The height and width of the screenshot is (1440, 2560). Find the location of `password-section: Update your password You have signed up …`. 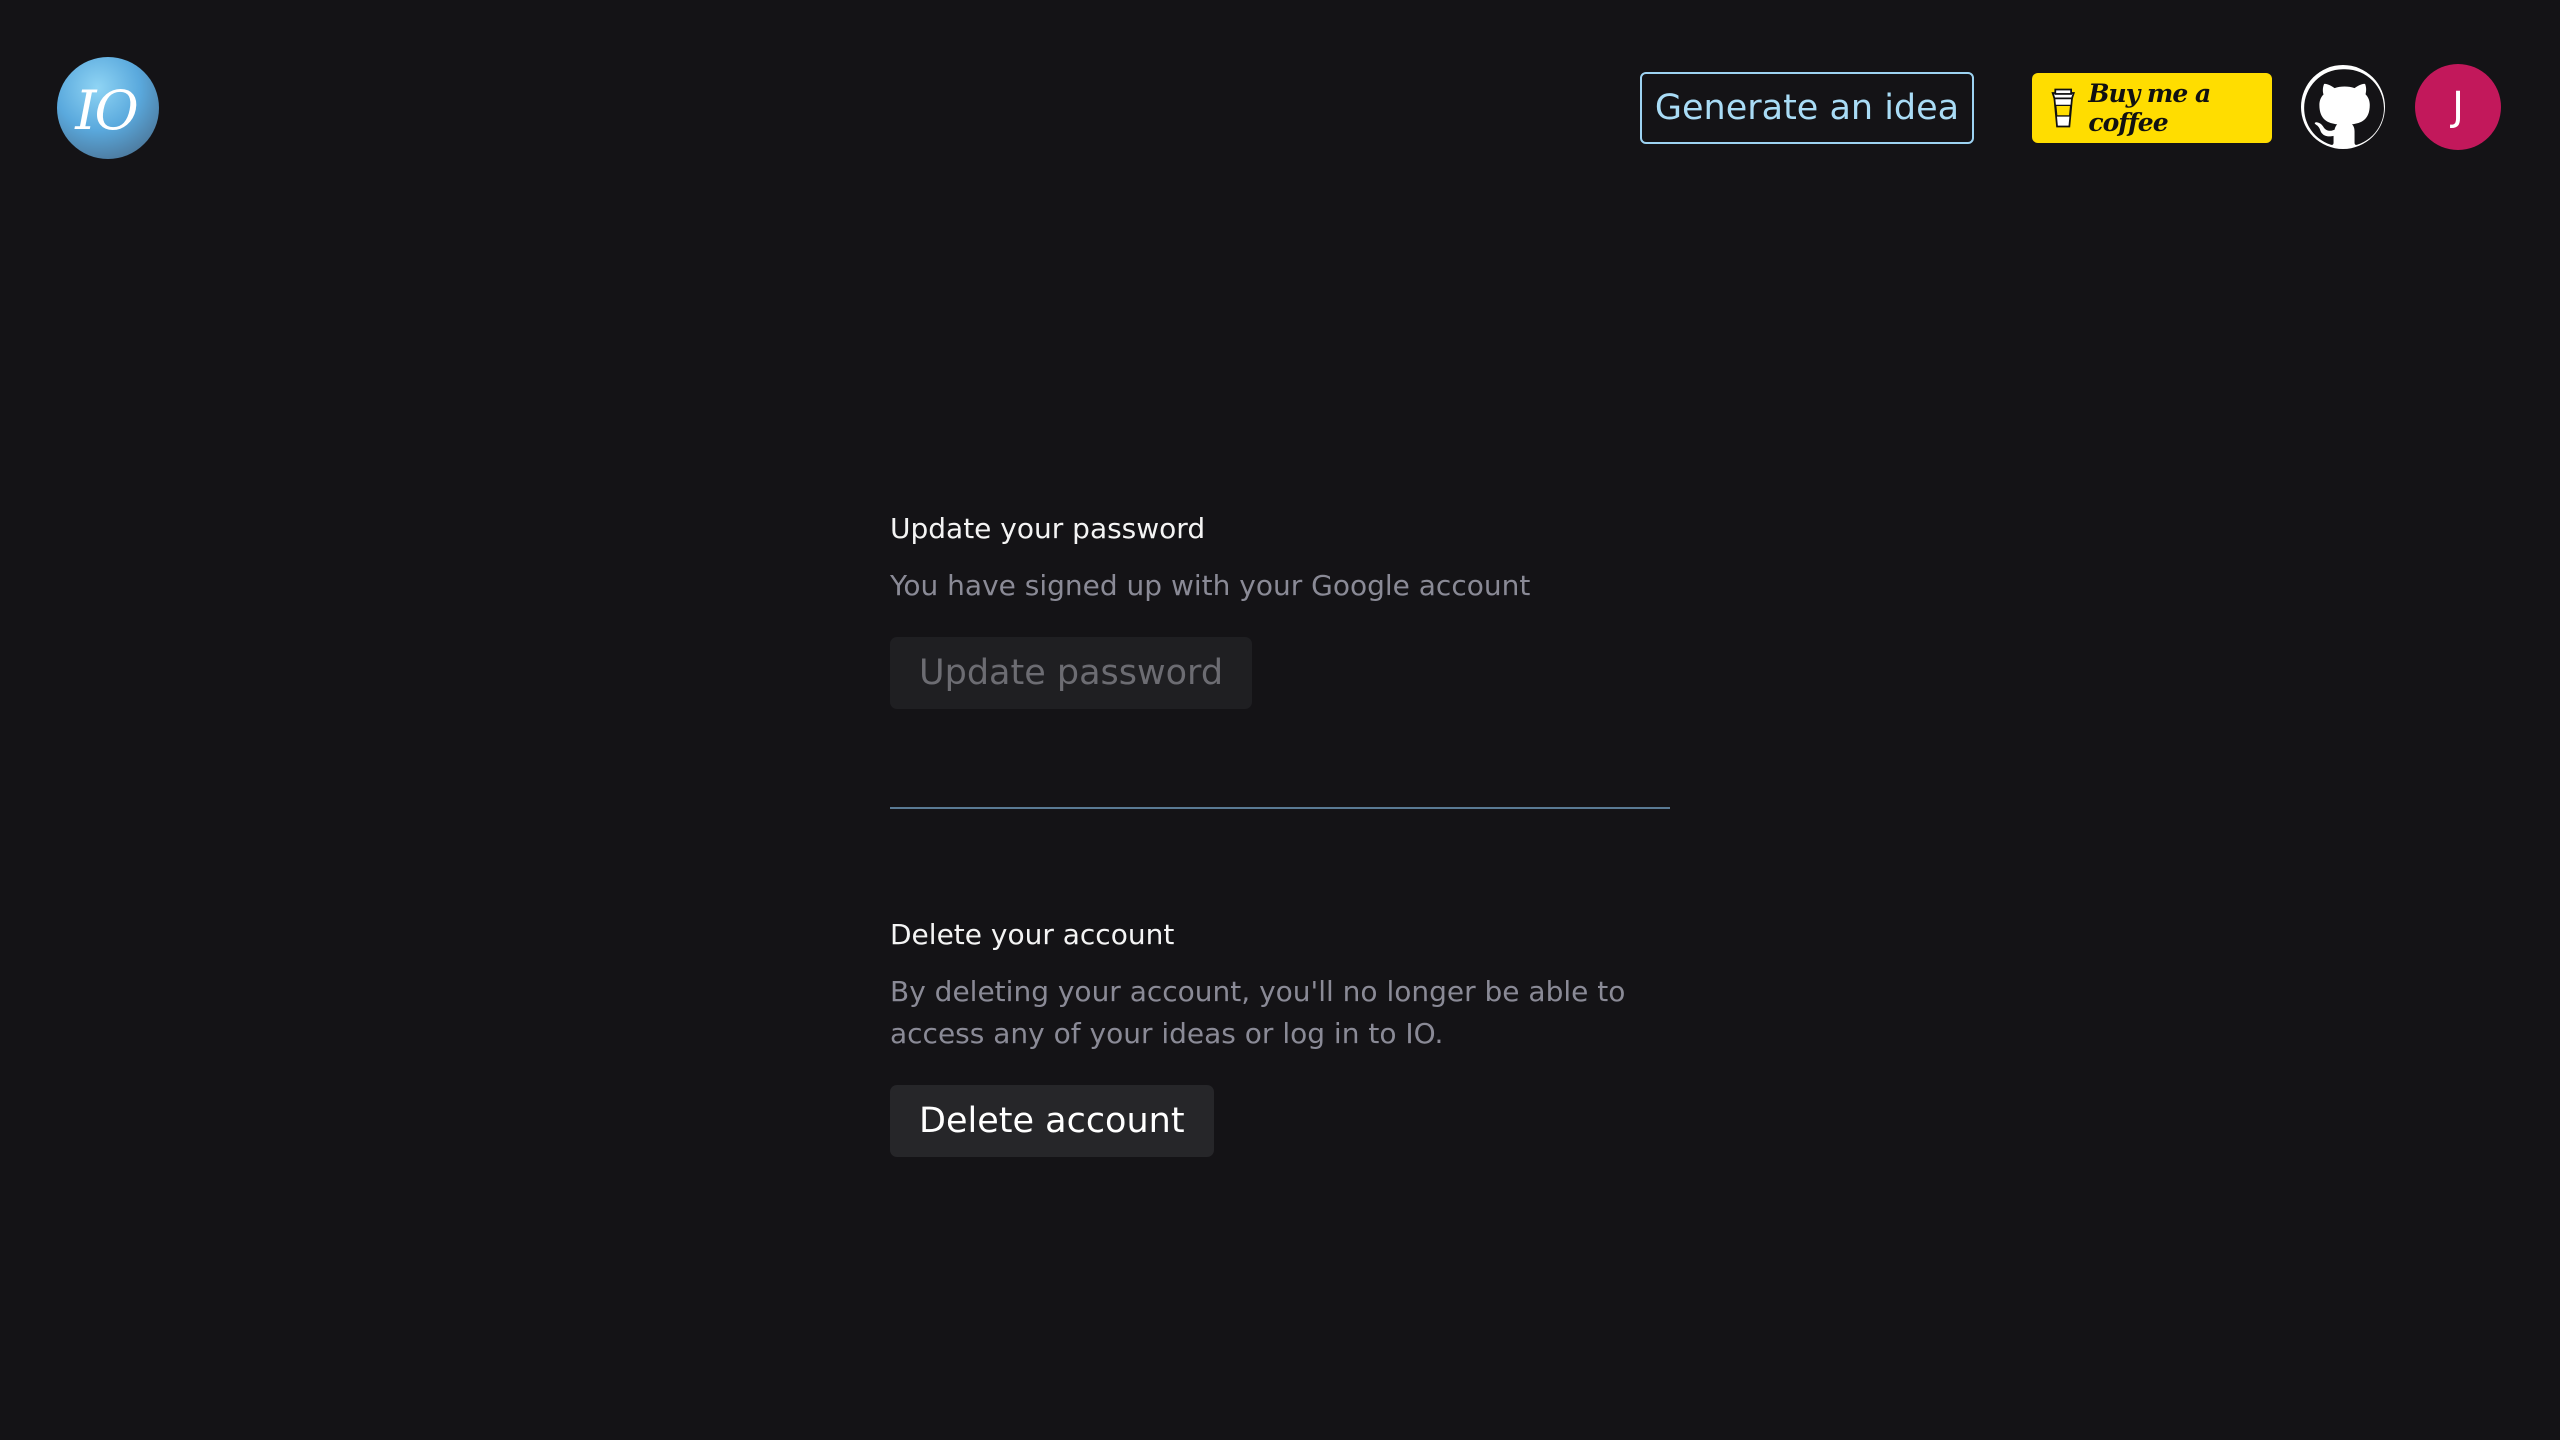

password-section: Update your password You have signed up … is located at coordinates (1280, 607).